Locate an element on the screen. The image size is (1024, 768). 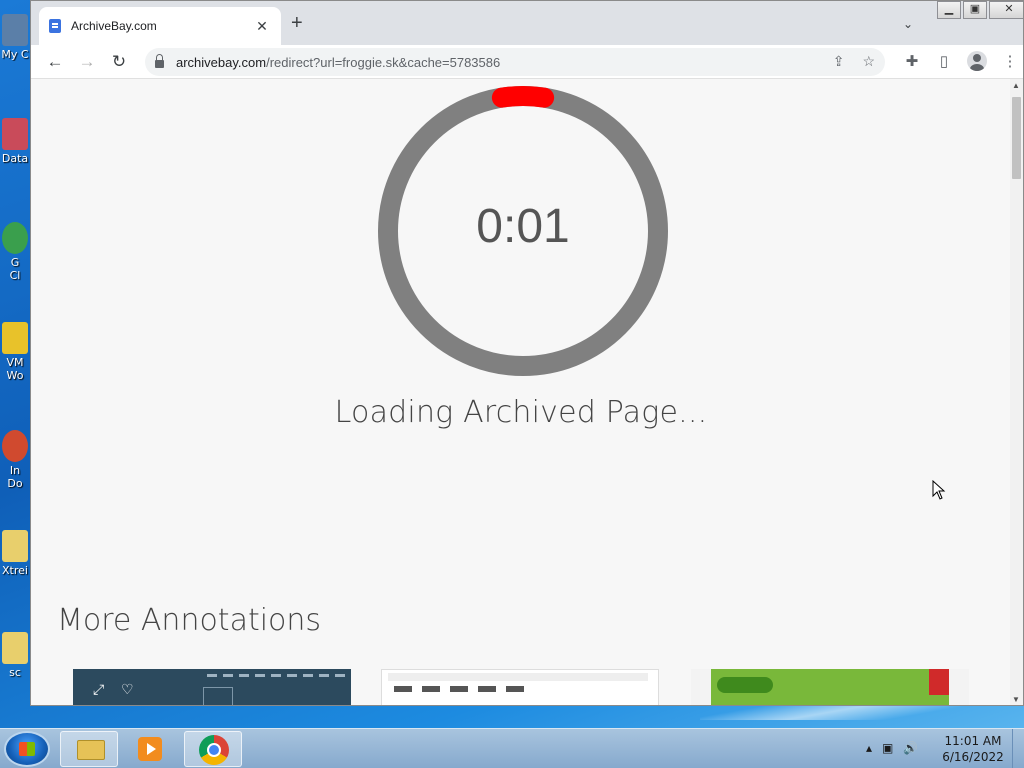
thumbnail-graphic is located at coordinates (218, 696).